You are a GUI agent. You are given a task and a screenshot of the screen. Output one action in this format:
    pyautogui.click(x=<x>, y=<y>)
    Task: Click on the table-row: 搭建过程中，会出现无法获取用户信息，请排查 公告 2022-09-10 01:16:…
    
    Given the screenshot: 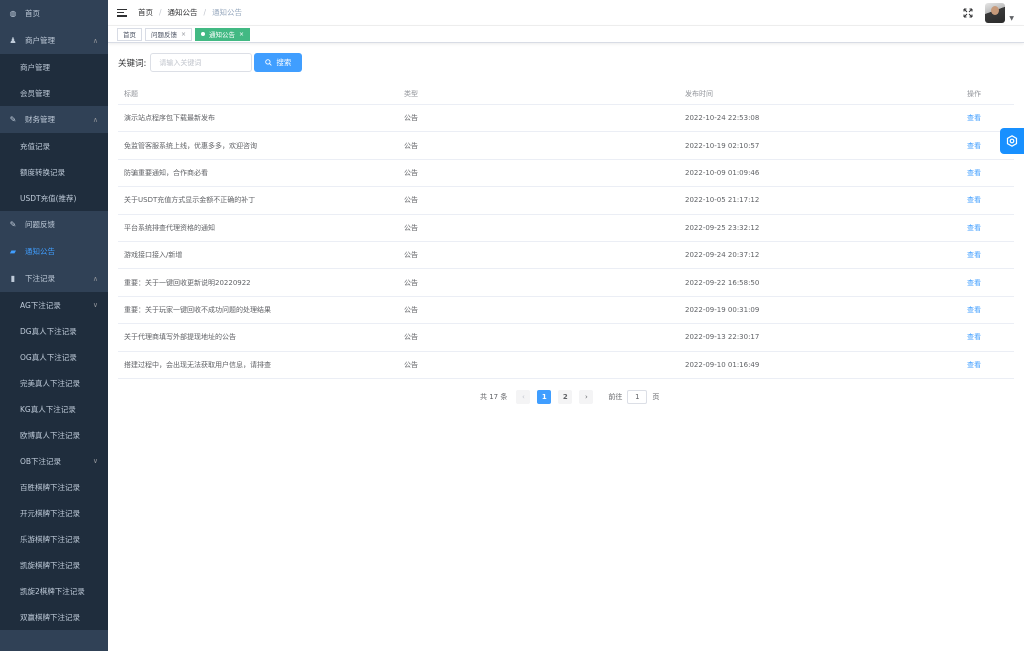 What is the action you would take?
    pyautogui.click(x=566, y=365)
    